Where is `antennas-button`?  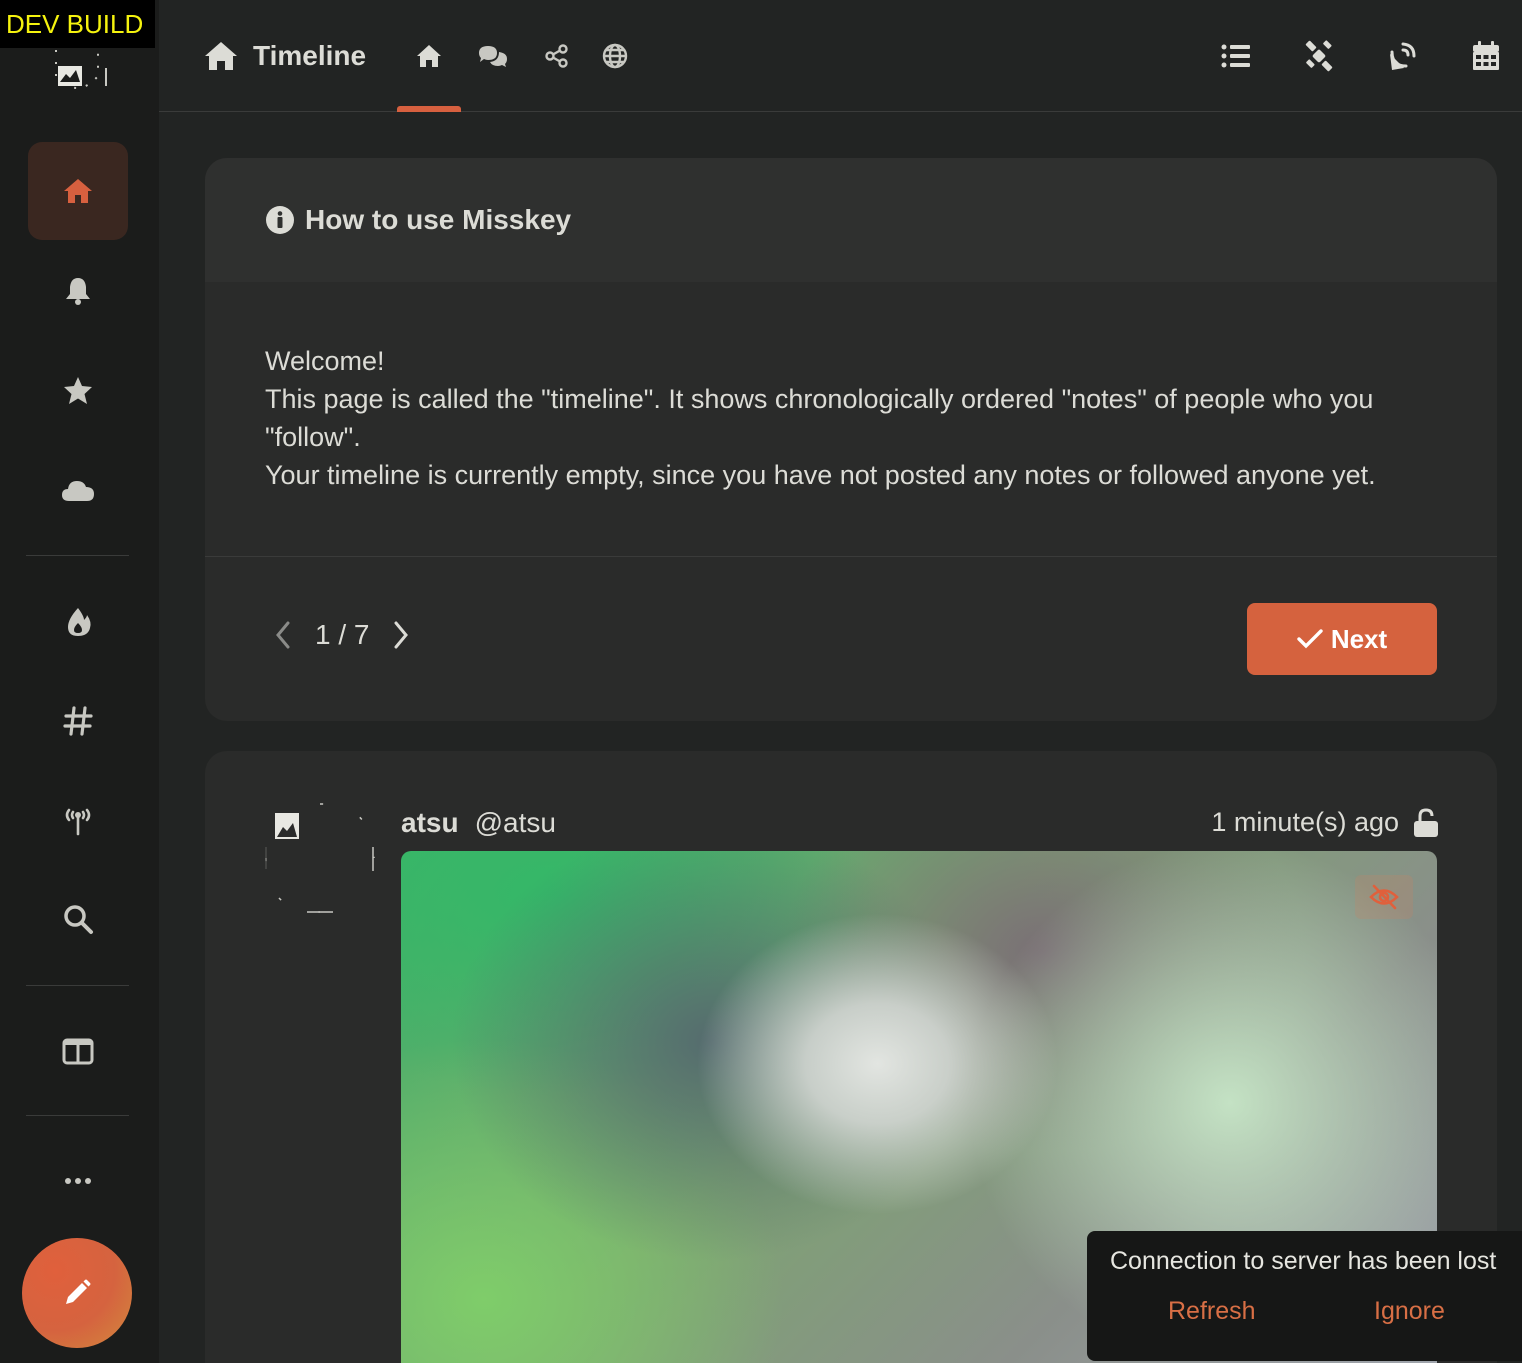
antennas-button is located at coordinates (1319, 56).